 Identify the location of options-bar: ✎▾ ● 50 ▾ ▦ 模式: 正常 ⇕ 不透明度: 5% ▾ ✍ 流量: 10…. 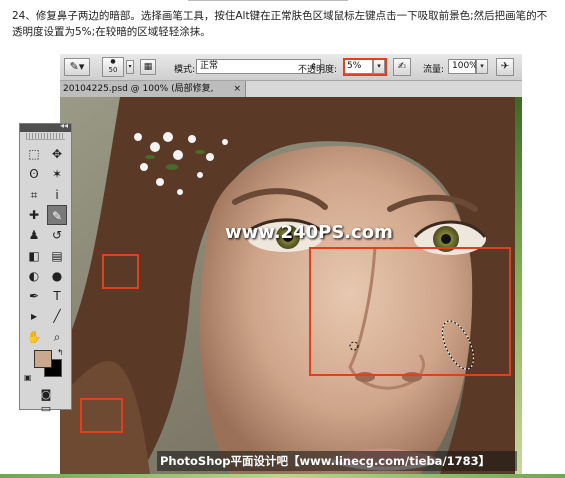
(291, 67).